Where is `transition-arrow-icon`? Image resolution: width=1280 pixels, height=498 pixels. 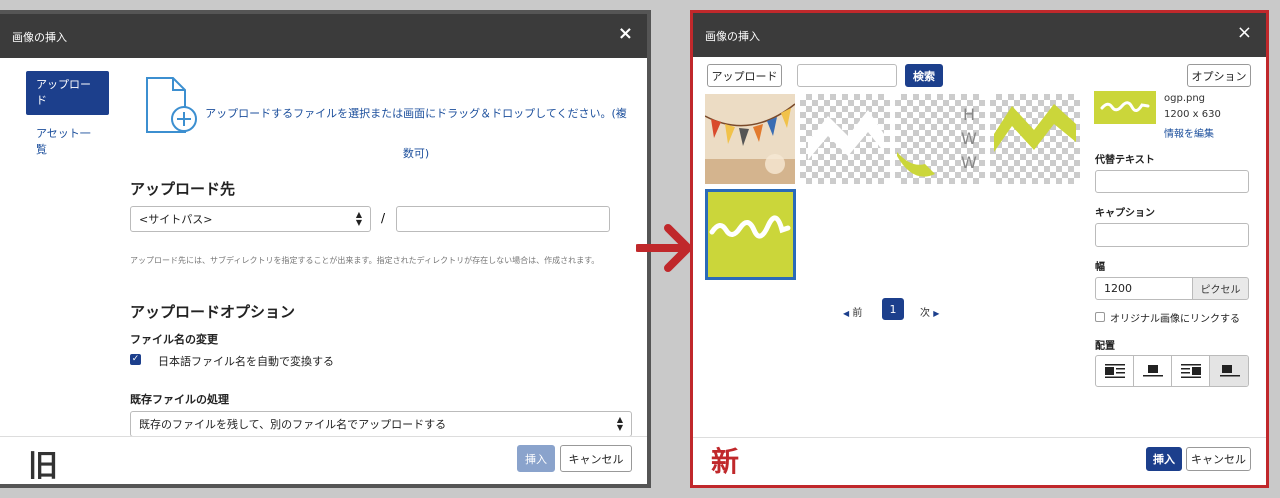
transition-arrow-icon is located at coordinates (664, 248).